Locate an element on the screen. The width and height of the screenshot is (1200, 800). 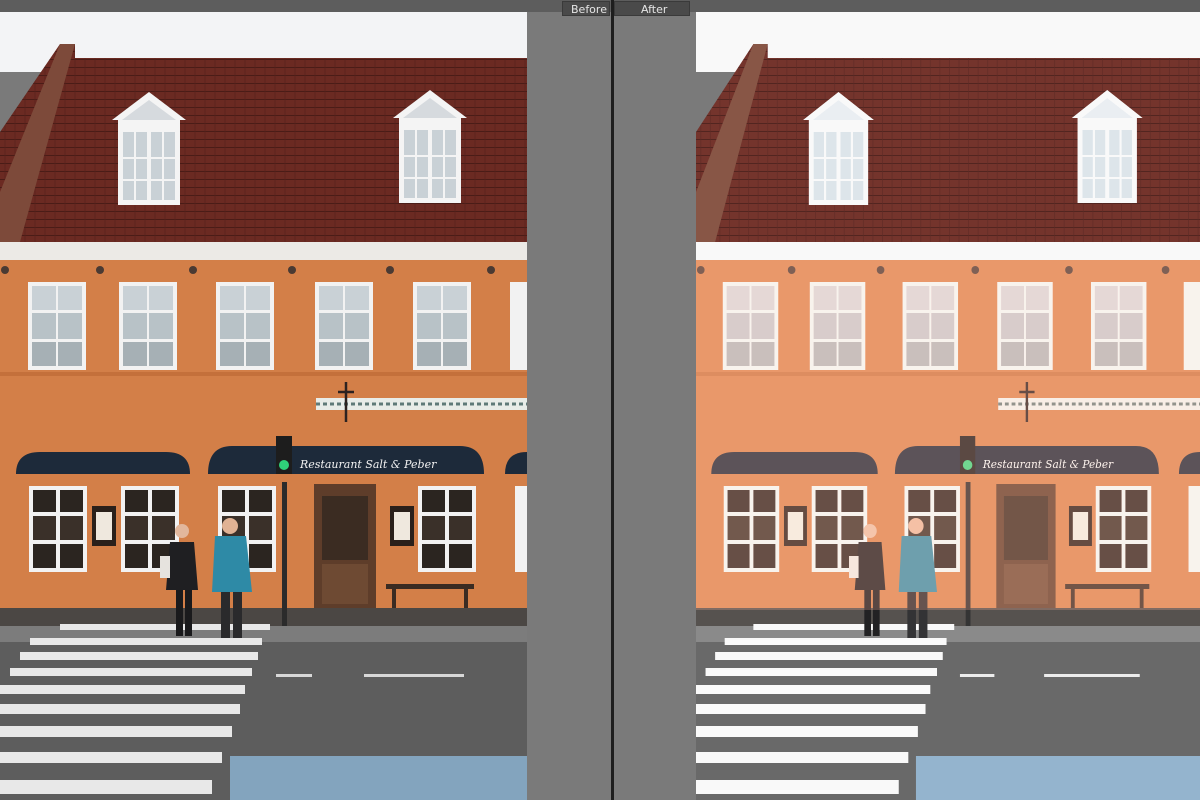
before-label: Before is located at coordinates (586, 8).